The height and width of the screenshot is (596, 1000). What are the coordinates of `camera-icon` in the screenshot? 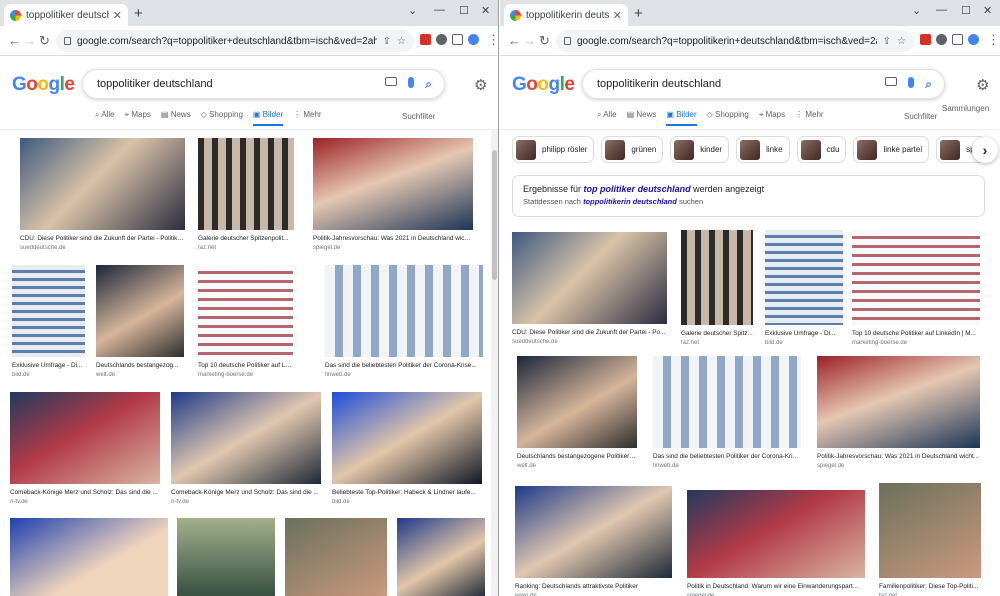 It's located at (391, 81).